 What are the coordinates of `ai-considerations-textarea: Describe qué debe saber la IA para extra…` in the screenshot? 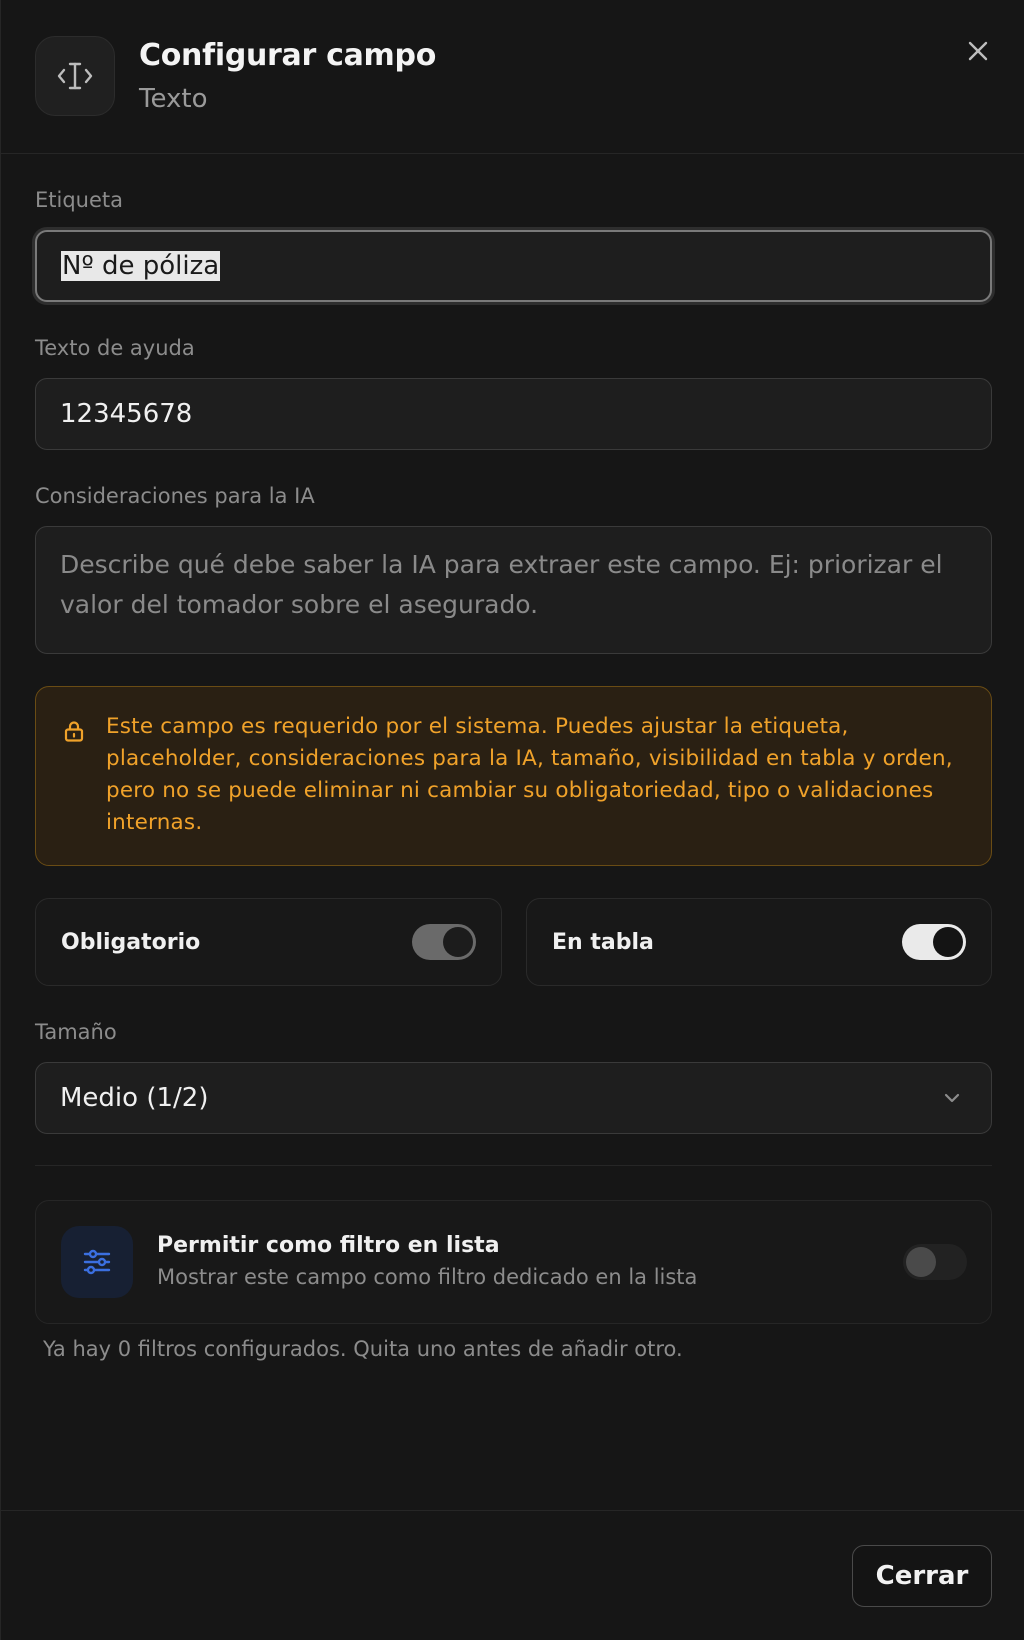 It's located at (513, 590).